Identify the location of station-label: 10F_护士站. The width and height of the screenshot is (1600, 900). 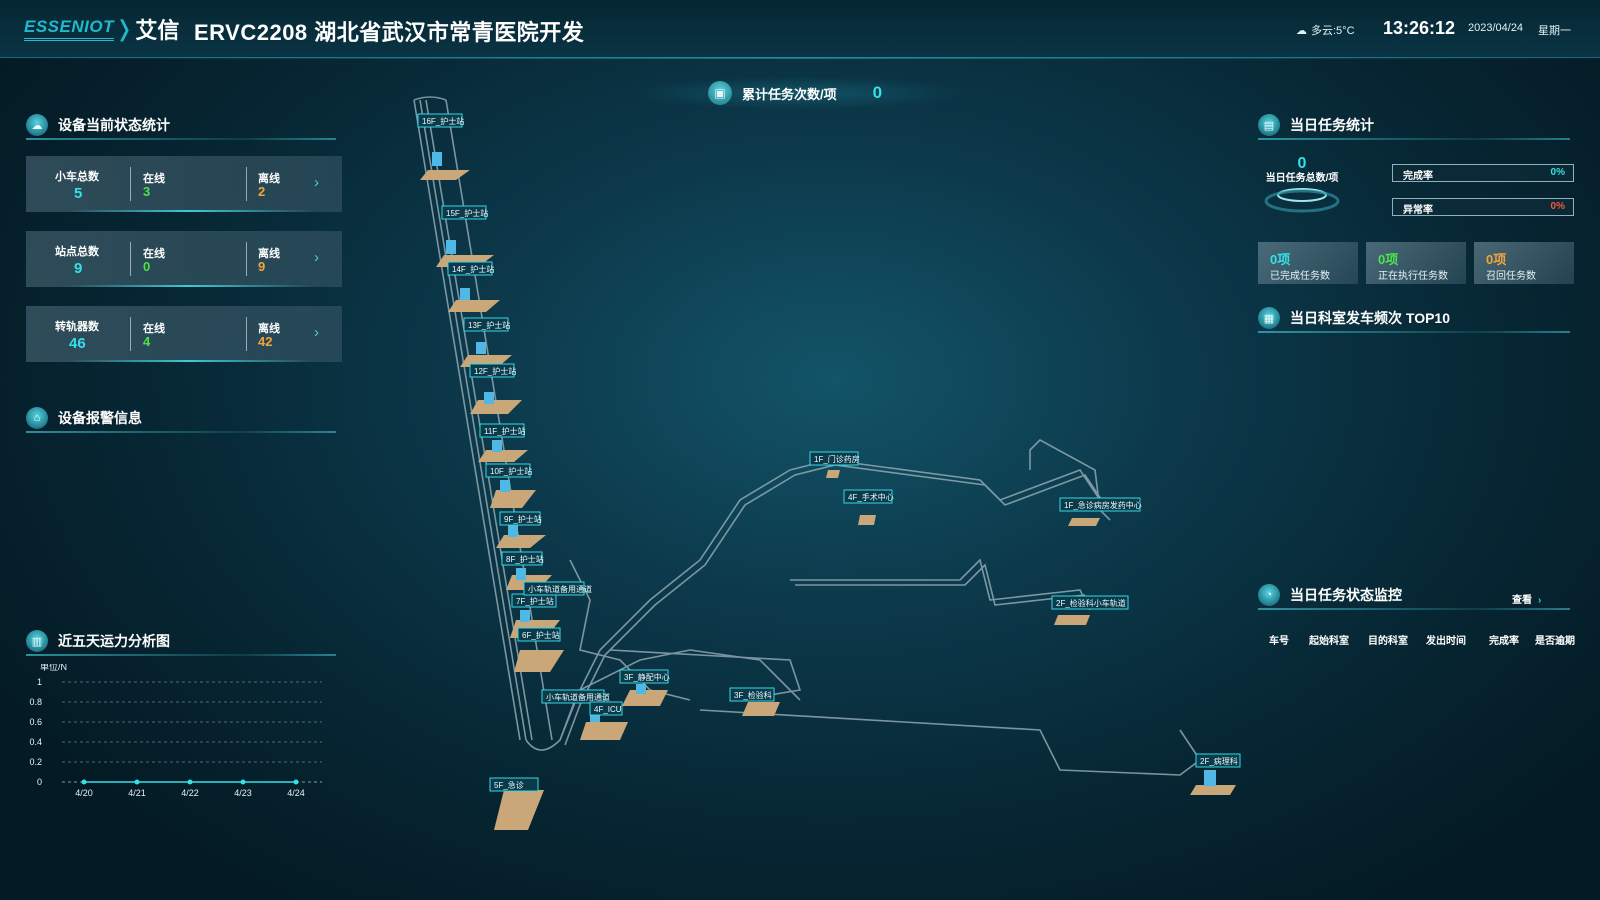
(508, 470).